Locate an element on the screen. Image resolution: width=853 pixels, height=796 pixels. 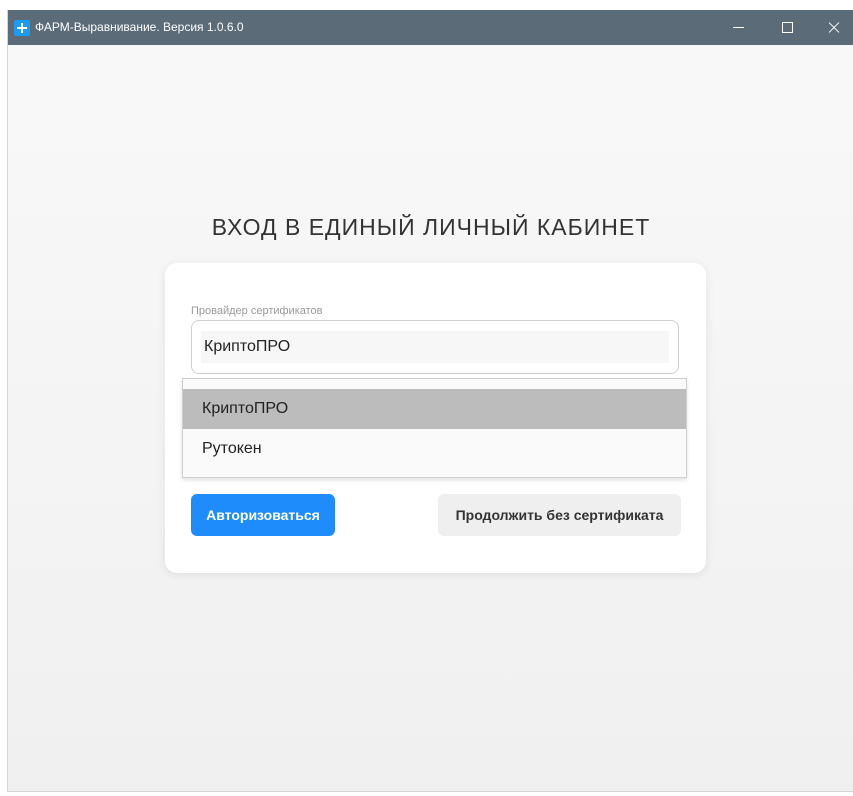
minimize-icon is located at coordinates (739, 27).